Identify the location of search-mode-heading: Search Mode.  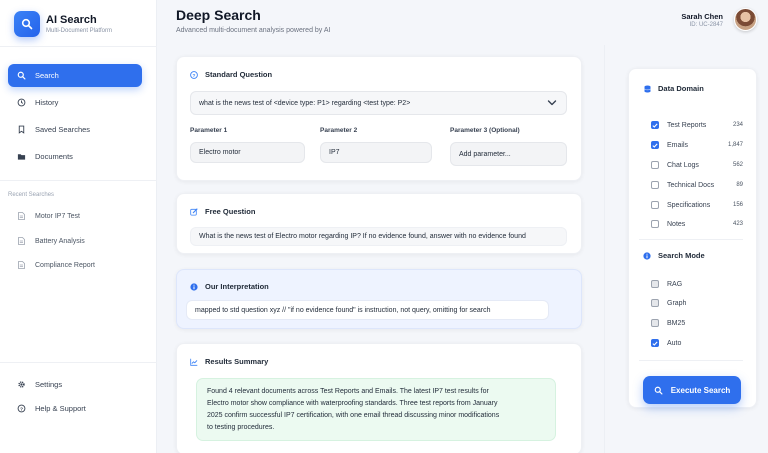
(674, 255).